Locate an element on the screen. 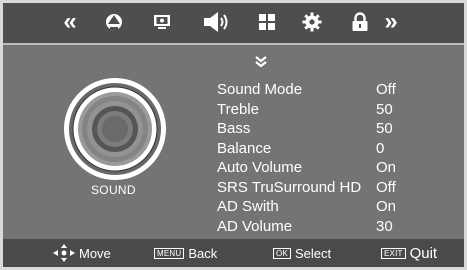 The image size is (467, 270). grid-icon is located at coordinates (267, 22).